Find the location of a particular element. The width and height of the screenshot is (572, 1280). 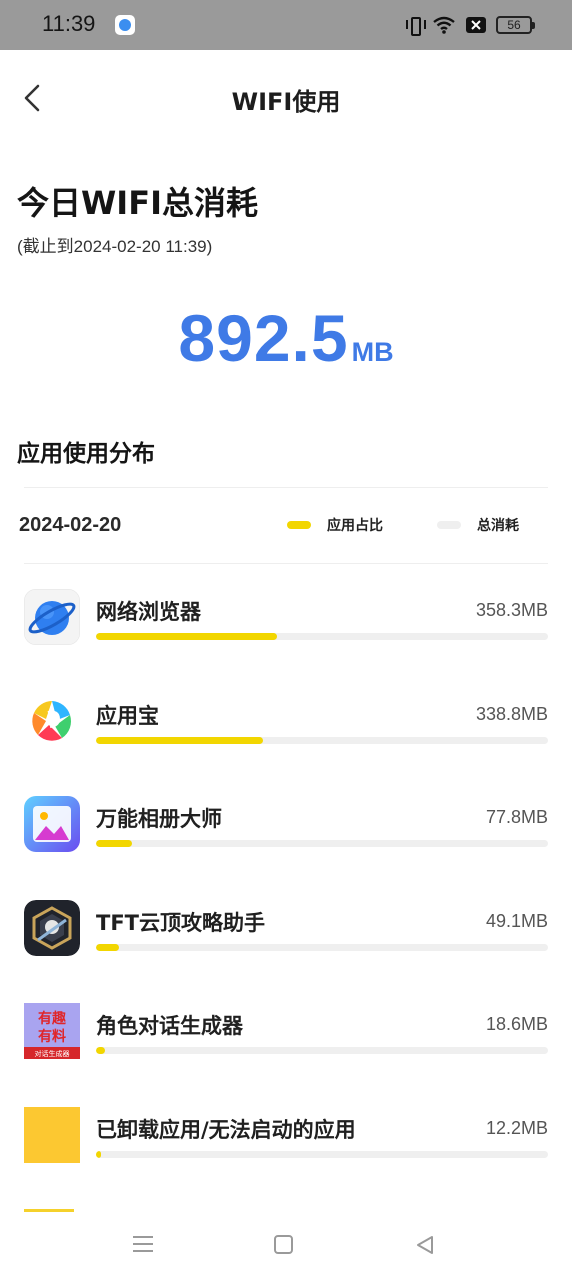

distribution-title: 应用使用分布 is located at coordinates (86, 454).